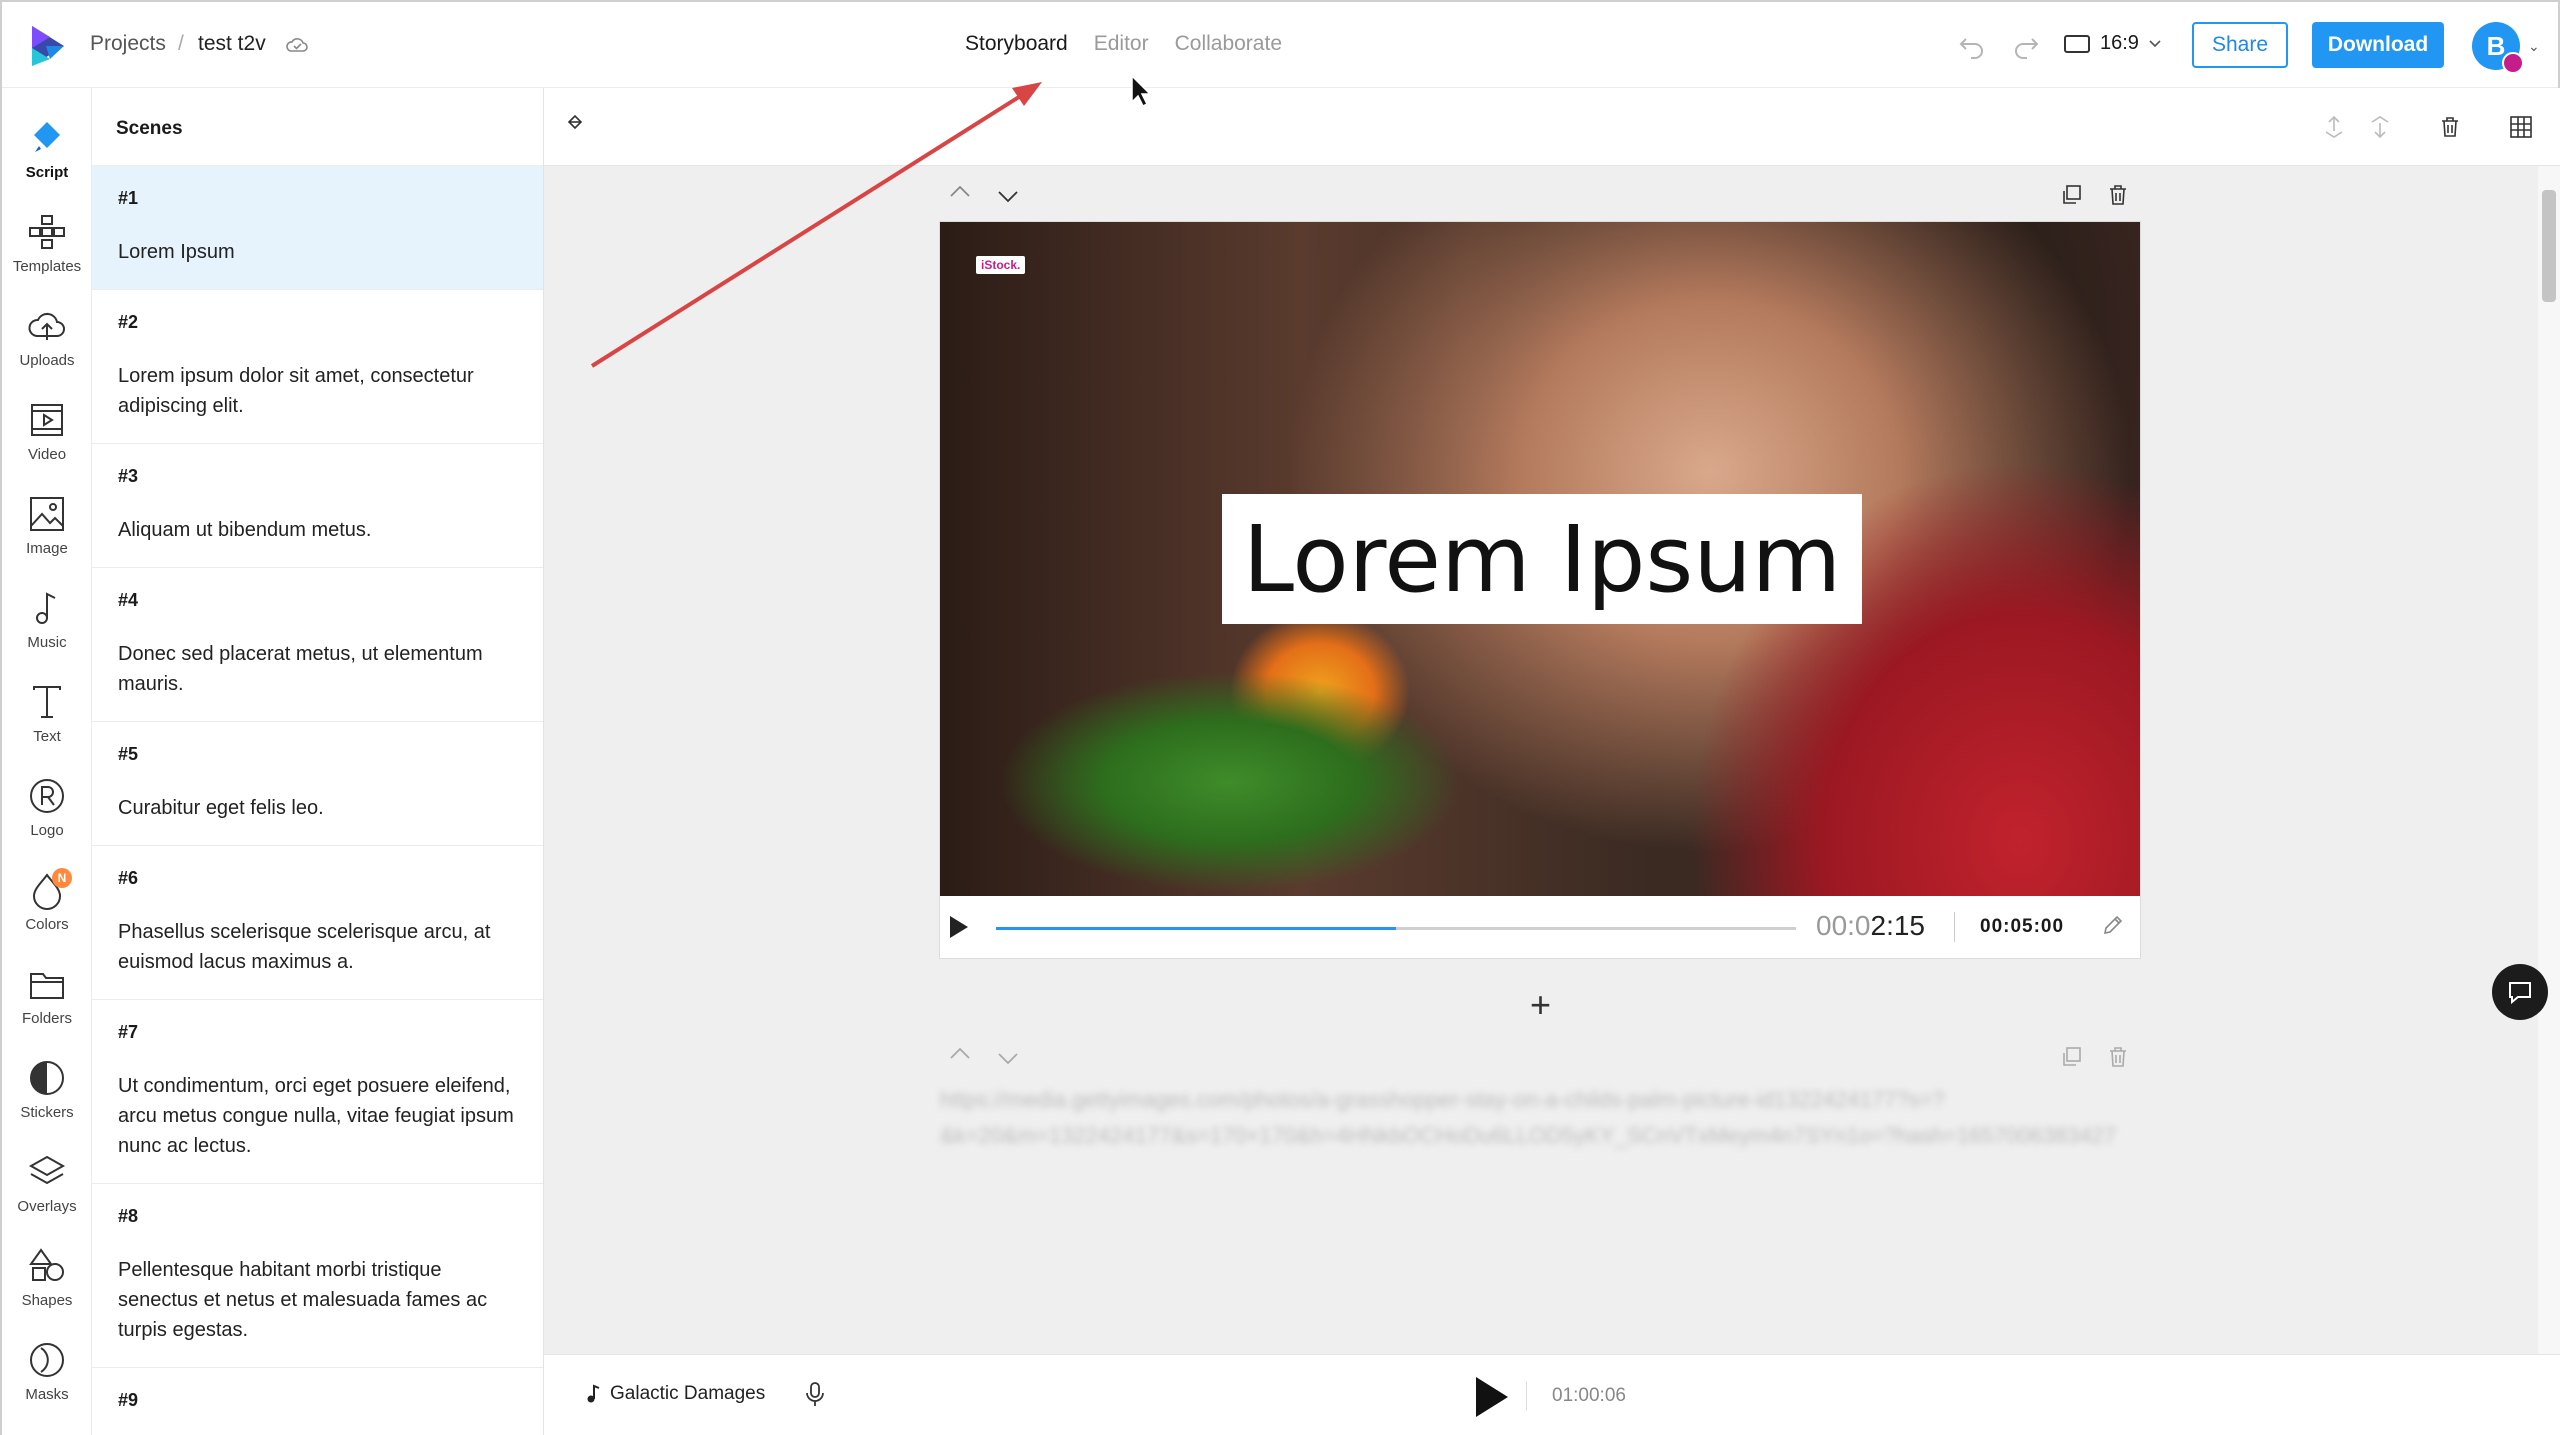 The width and height of the screenshot is (2560, 1435). What do you see at coordinates (317, 252) in the screenshot?
I see `scene-text: Lorem Ipsum` at bounding box center [317, 252].